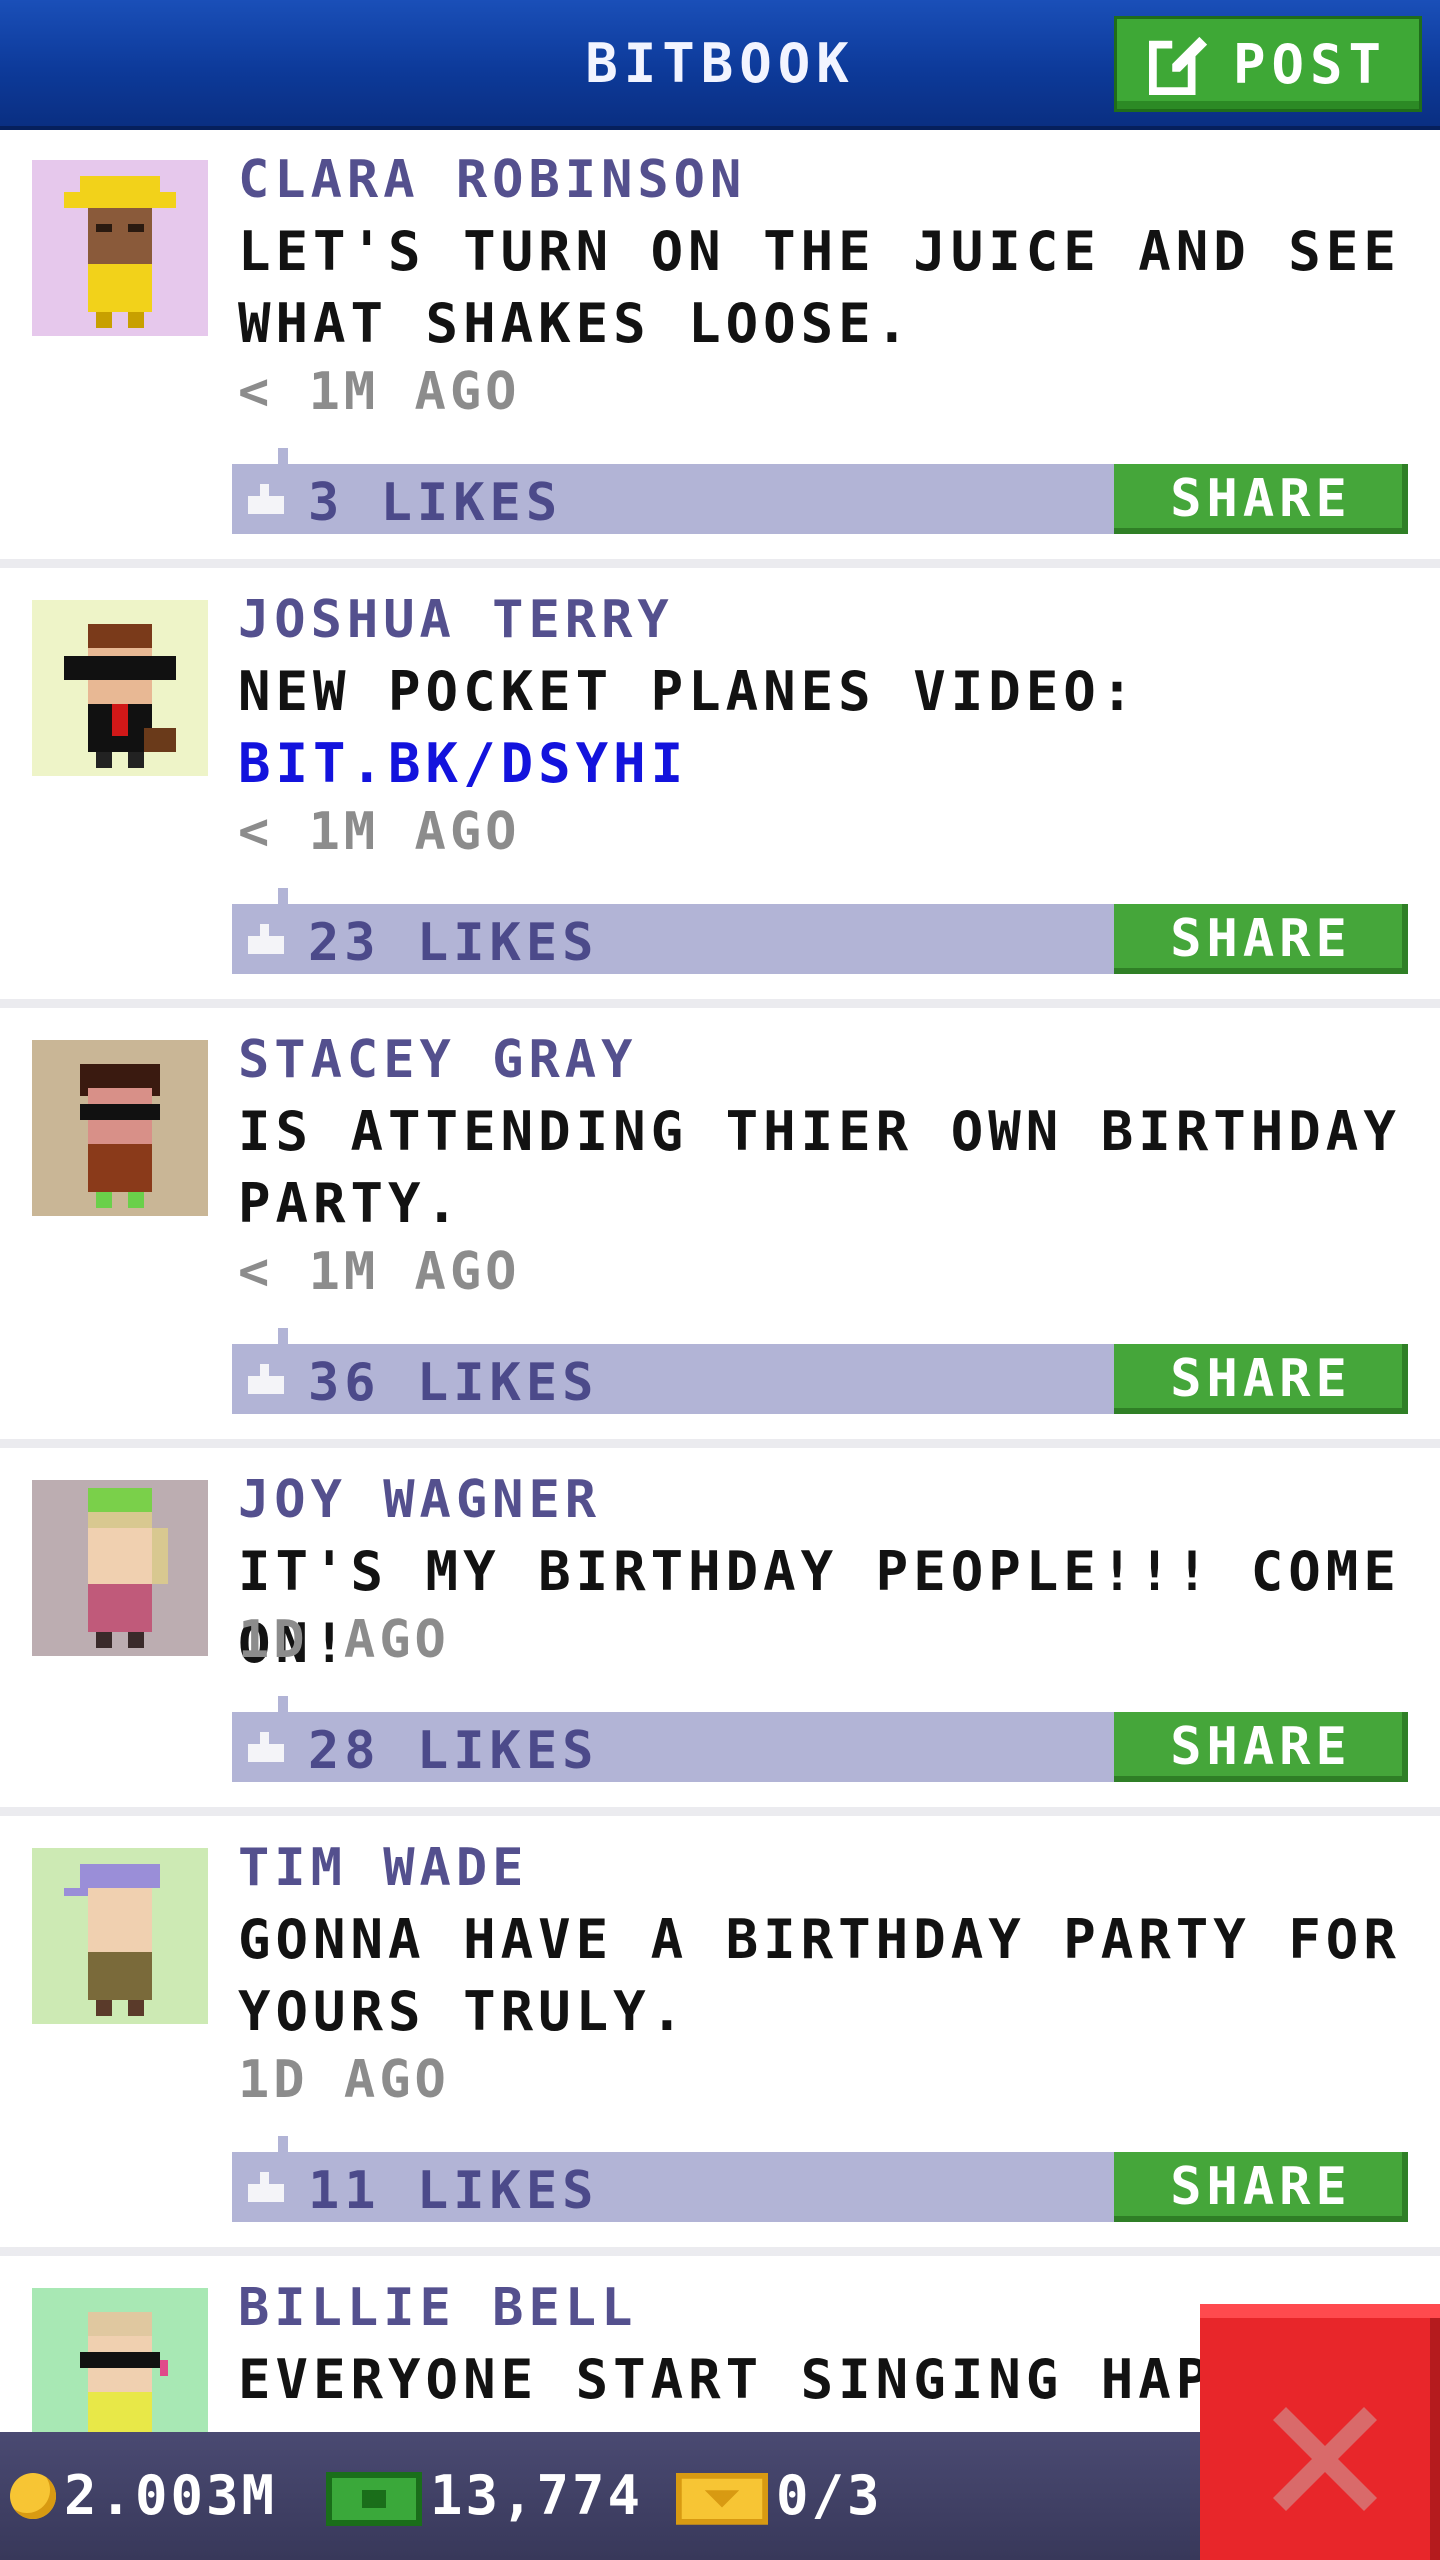 The width and height of the screenshot is (1440, 2560). What do you see at coordinates (453, 943) in the screenshot?
I see `likes-count: 23 LIKES` at bounding box center [453, 943].